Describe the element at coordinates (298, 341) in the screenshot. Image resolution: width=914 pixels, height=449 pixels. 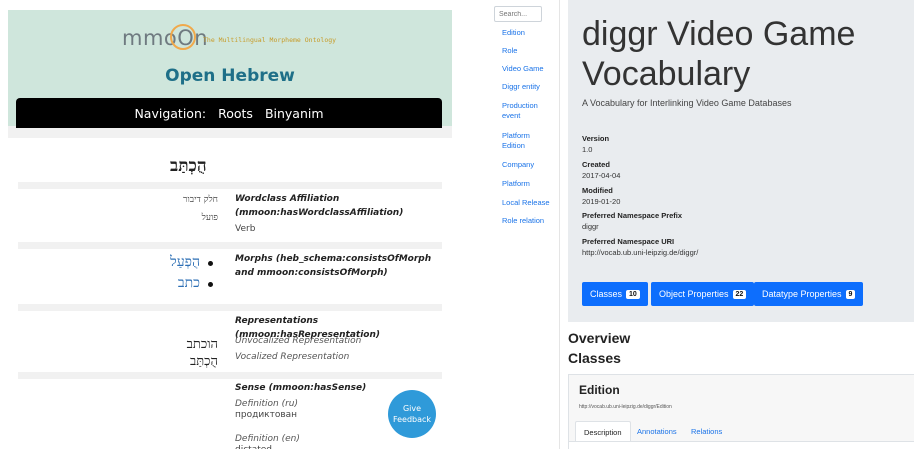
I see `representation-unvocalized-label: Unvocalized Representation` at that location.